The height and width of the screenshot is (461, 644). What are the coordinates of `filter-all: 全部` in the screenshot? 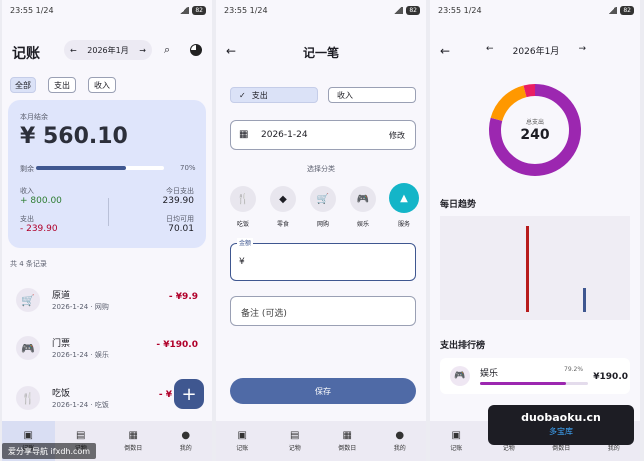 It's located at (23, 85).